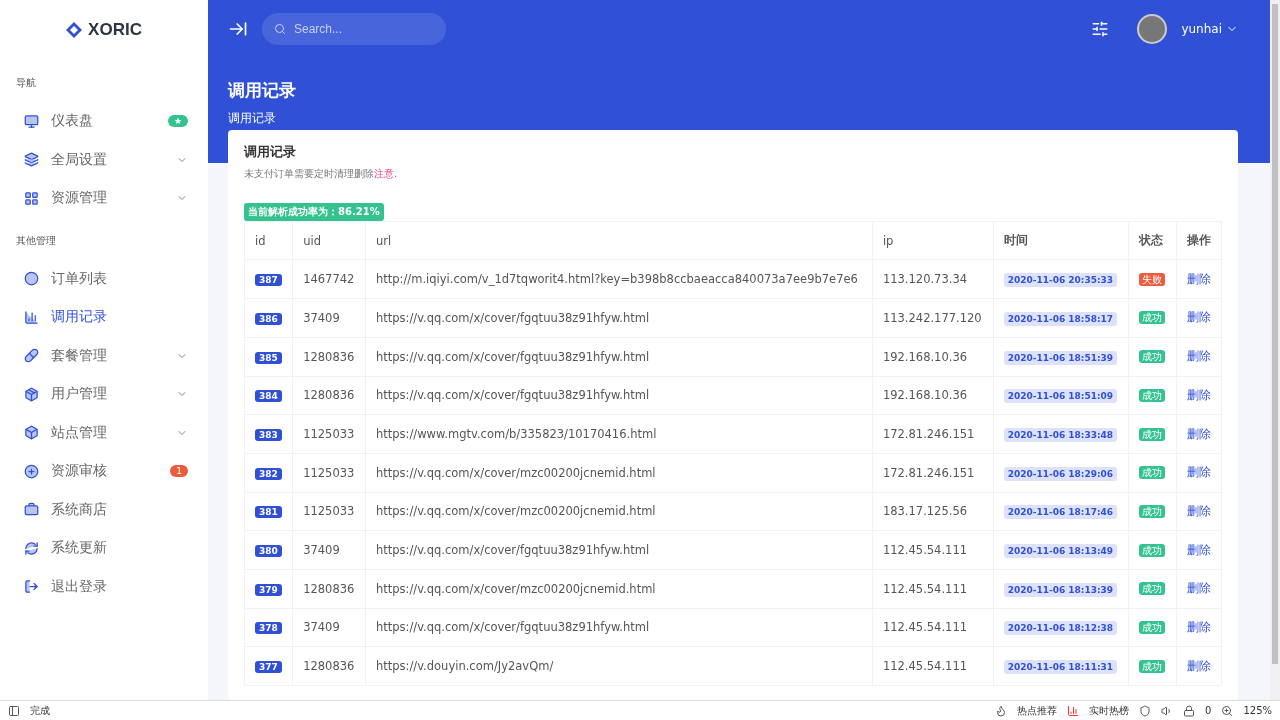  I want to click on table-cell: 172.81.246.151, so click(933, 473).